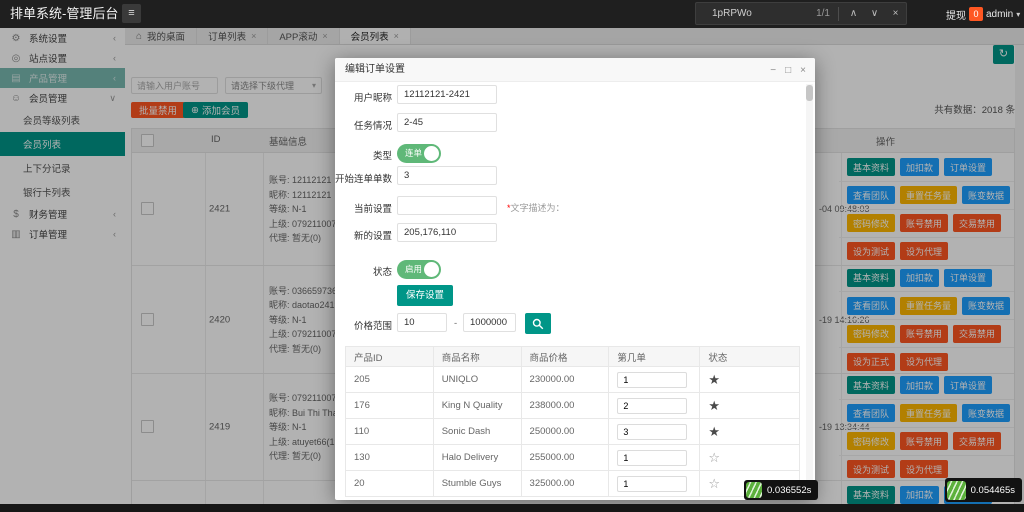 This screenshot has width=1024, height=512. What do you see at coordinates (477, 405) in the screenshot?
I see `product-name: King N Quality` at bounding box center [477, 405].